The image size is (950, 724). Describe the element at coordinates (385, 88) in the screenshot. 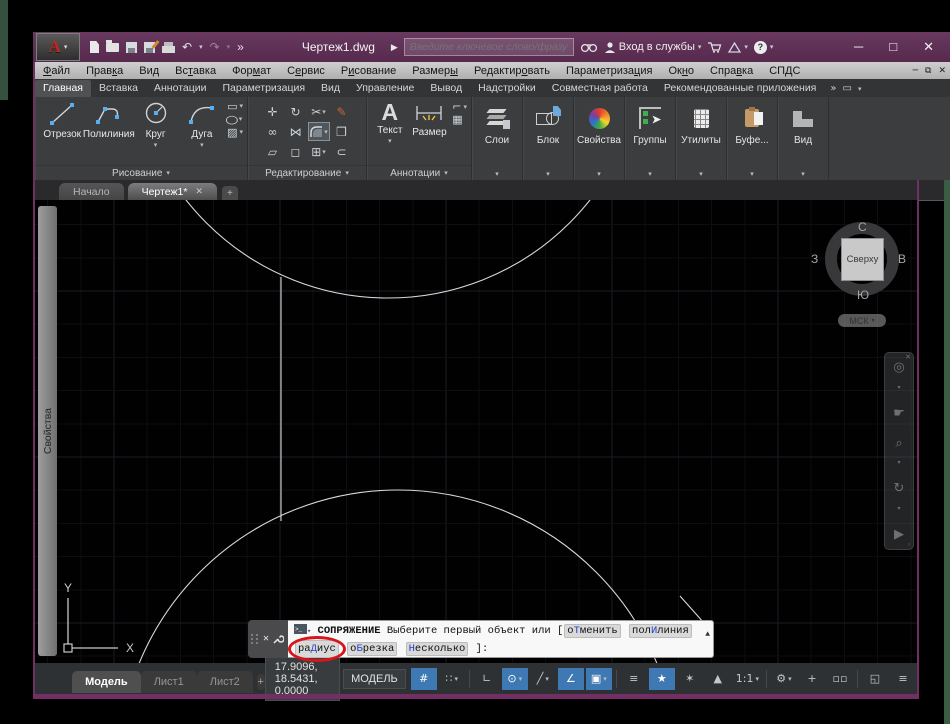

I see `ribbon-tab-5: Управление` at that location.